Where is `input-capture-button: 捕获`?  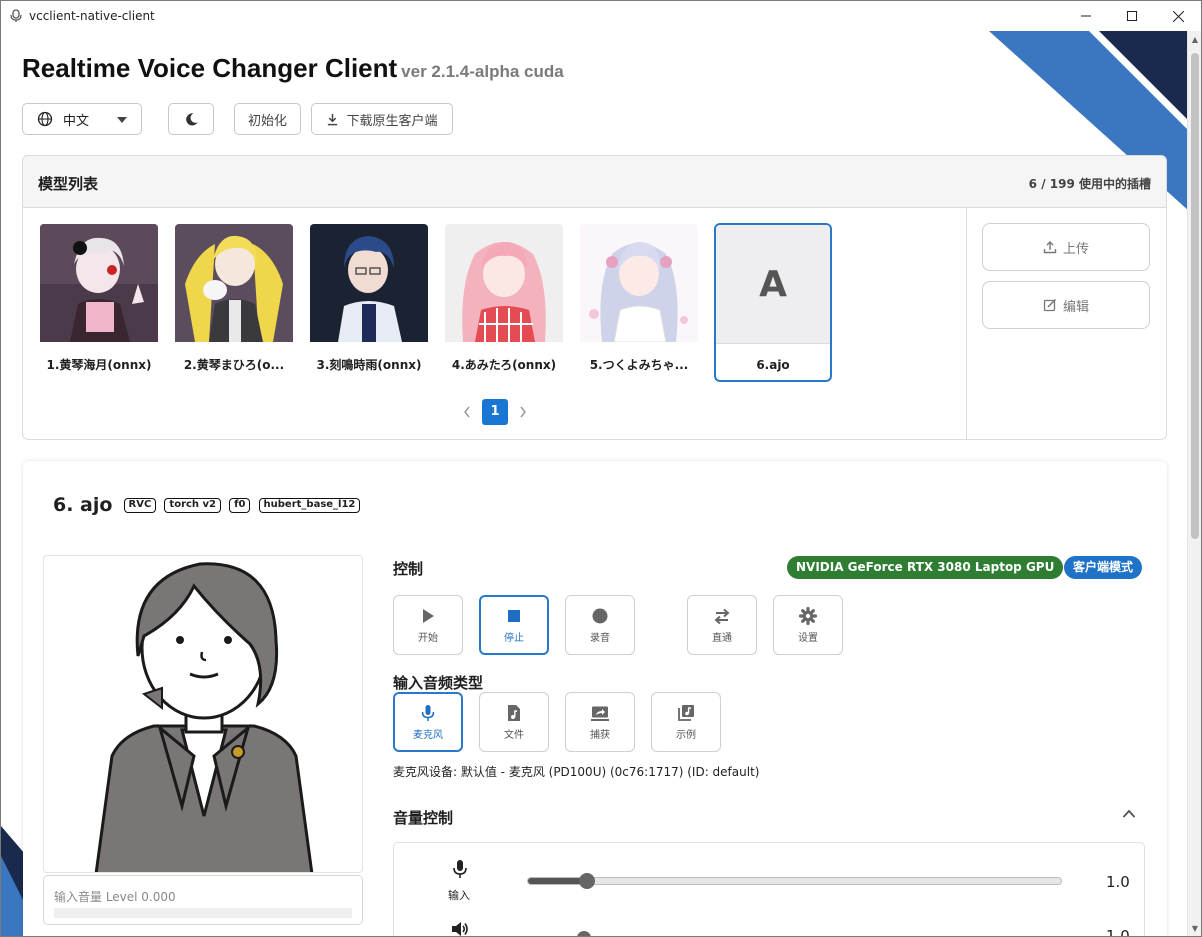
input-capture-button: 捕获 is located at coordinates (600, 722).